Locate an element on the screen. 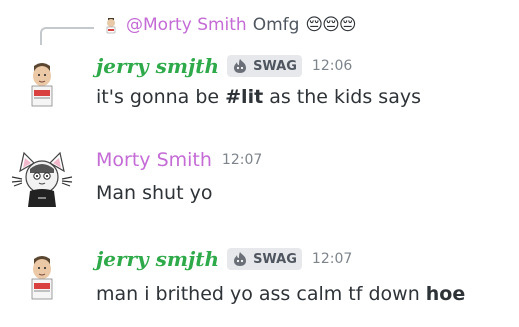  reply-avatar is located at coordinates (111, 25).